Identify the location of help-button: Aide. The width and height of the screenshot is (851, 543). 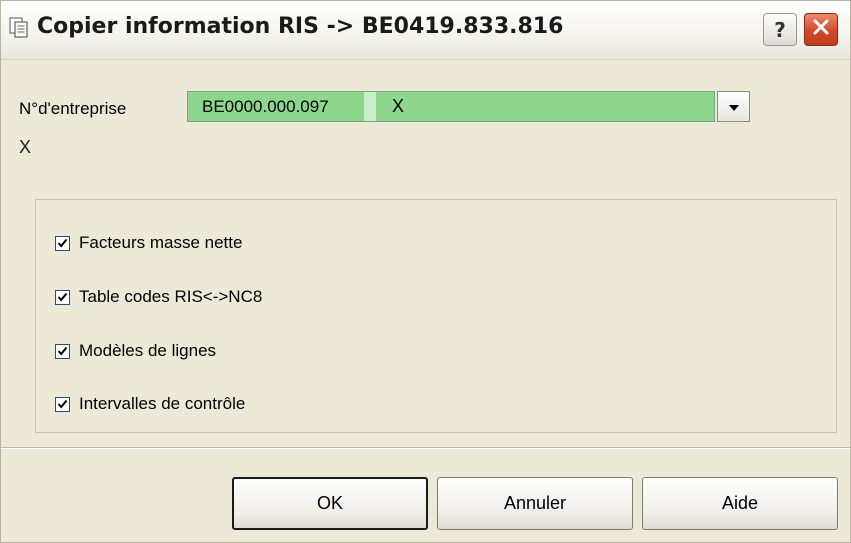
(740, 503).